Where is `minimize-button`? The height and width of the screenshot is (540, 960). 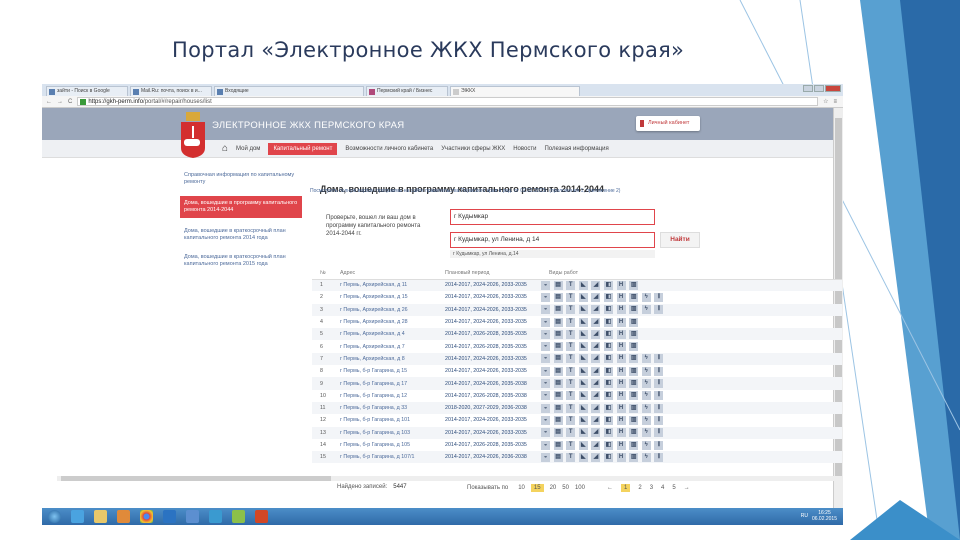 minimize-button is located at coordinates (808, 88).